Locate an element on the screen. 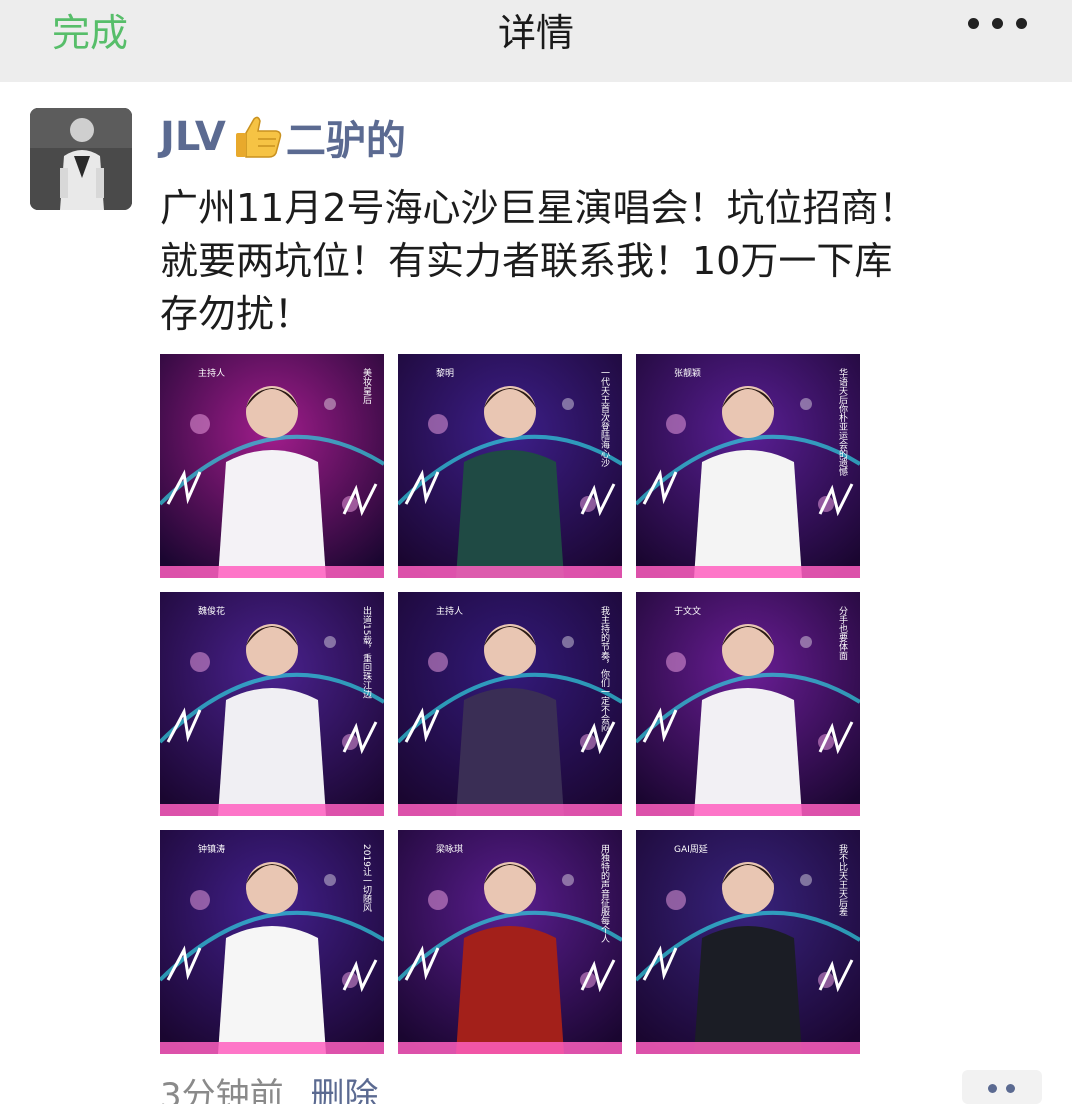  poster-1: 主持人 美妆皇后 is located at coordinates (272, 466).